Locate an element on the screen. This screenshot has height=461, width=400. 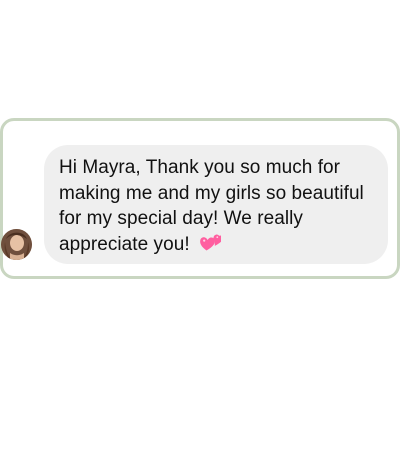
two-hearts-icon is located at coordinates (210, 246).